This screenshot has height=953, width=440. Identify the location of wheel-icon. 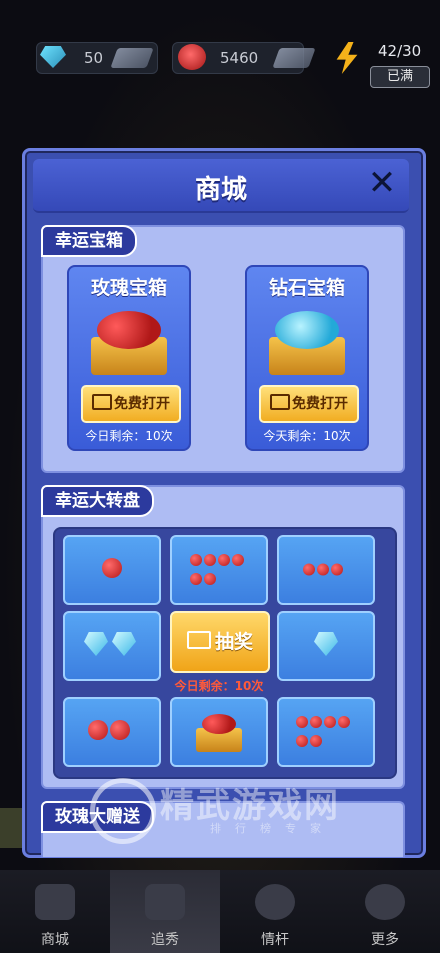
(275, 902).